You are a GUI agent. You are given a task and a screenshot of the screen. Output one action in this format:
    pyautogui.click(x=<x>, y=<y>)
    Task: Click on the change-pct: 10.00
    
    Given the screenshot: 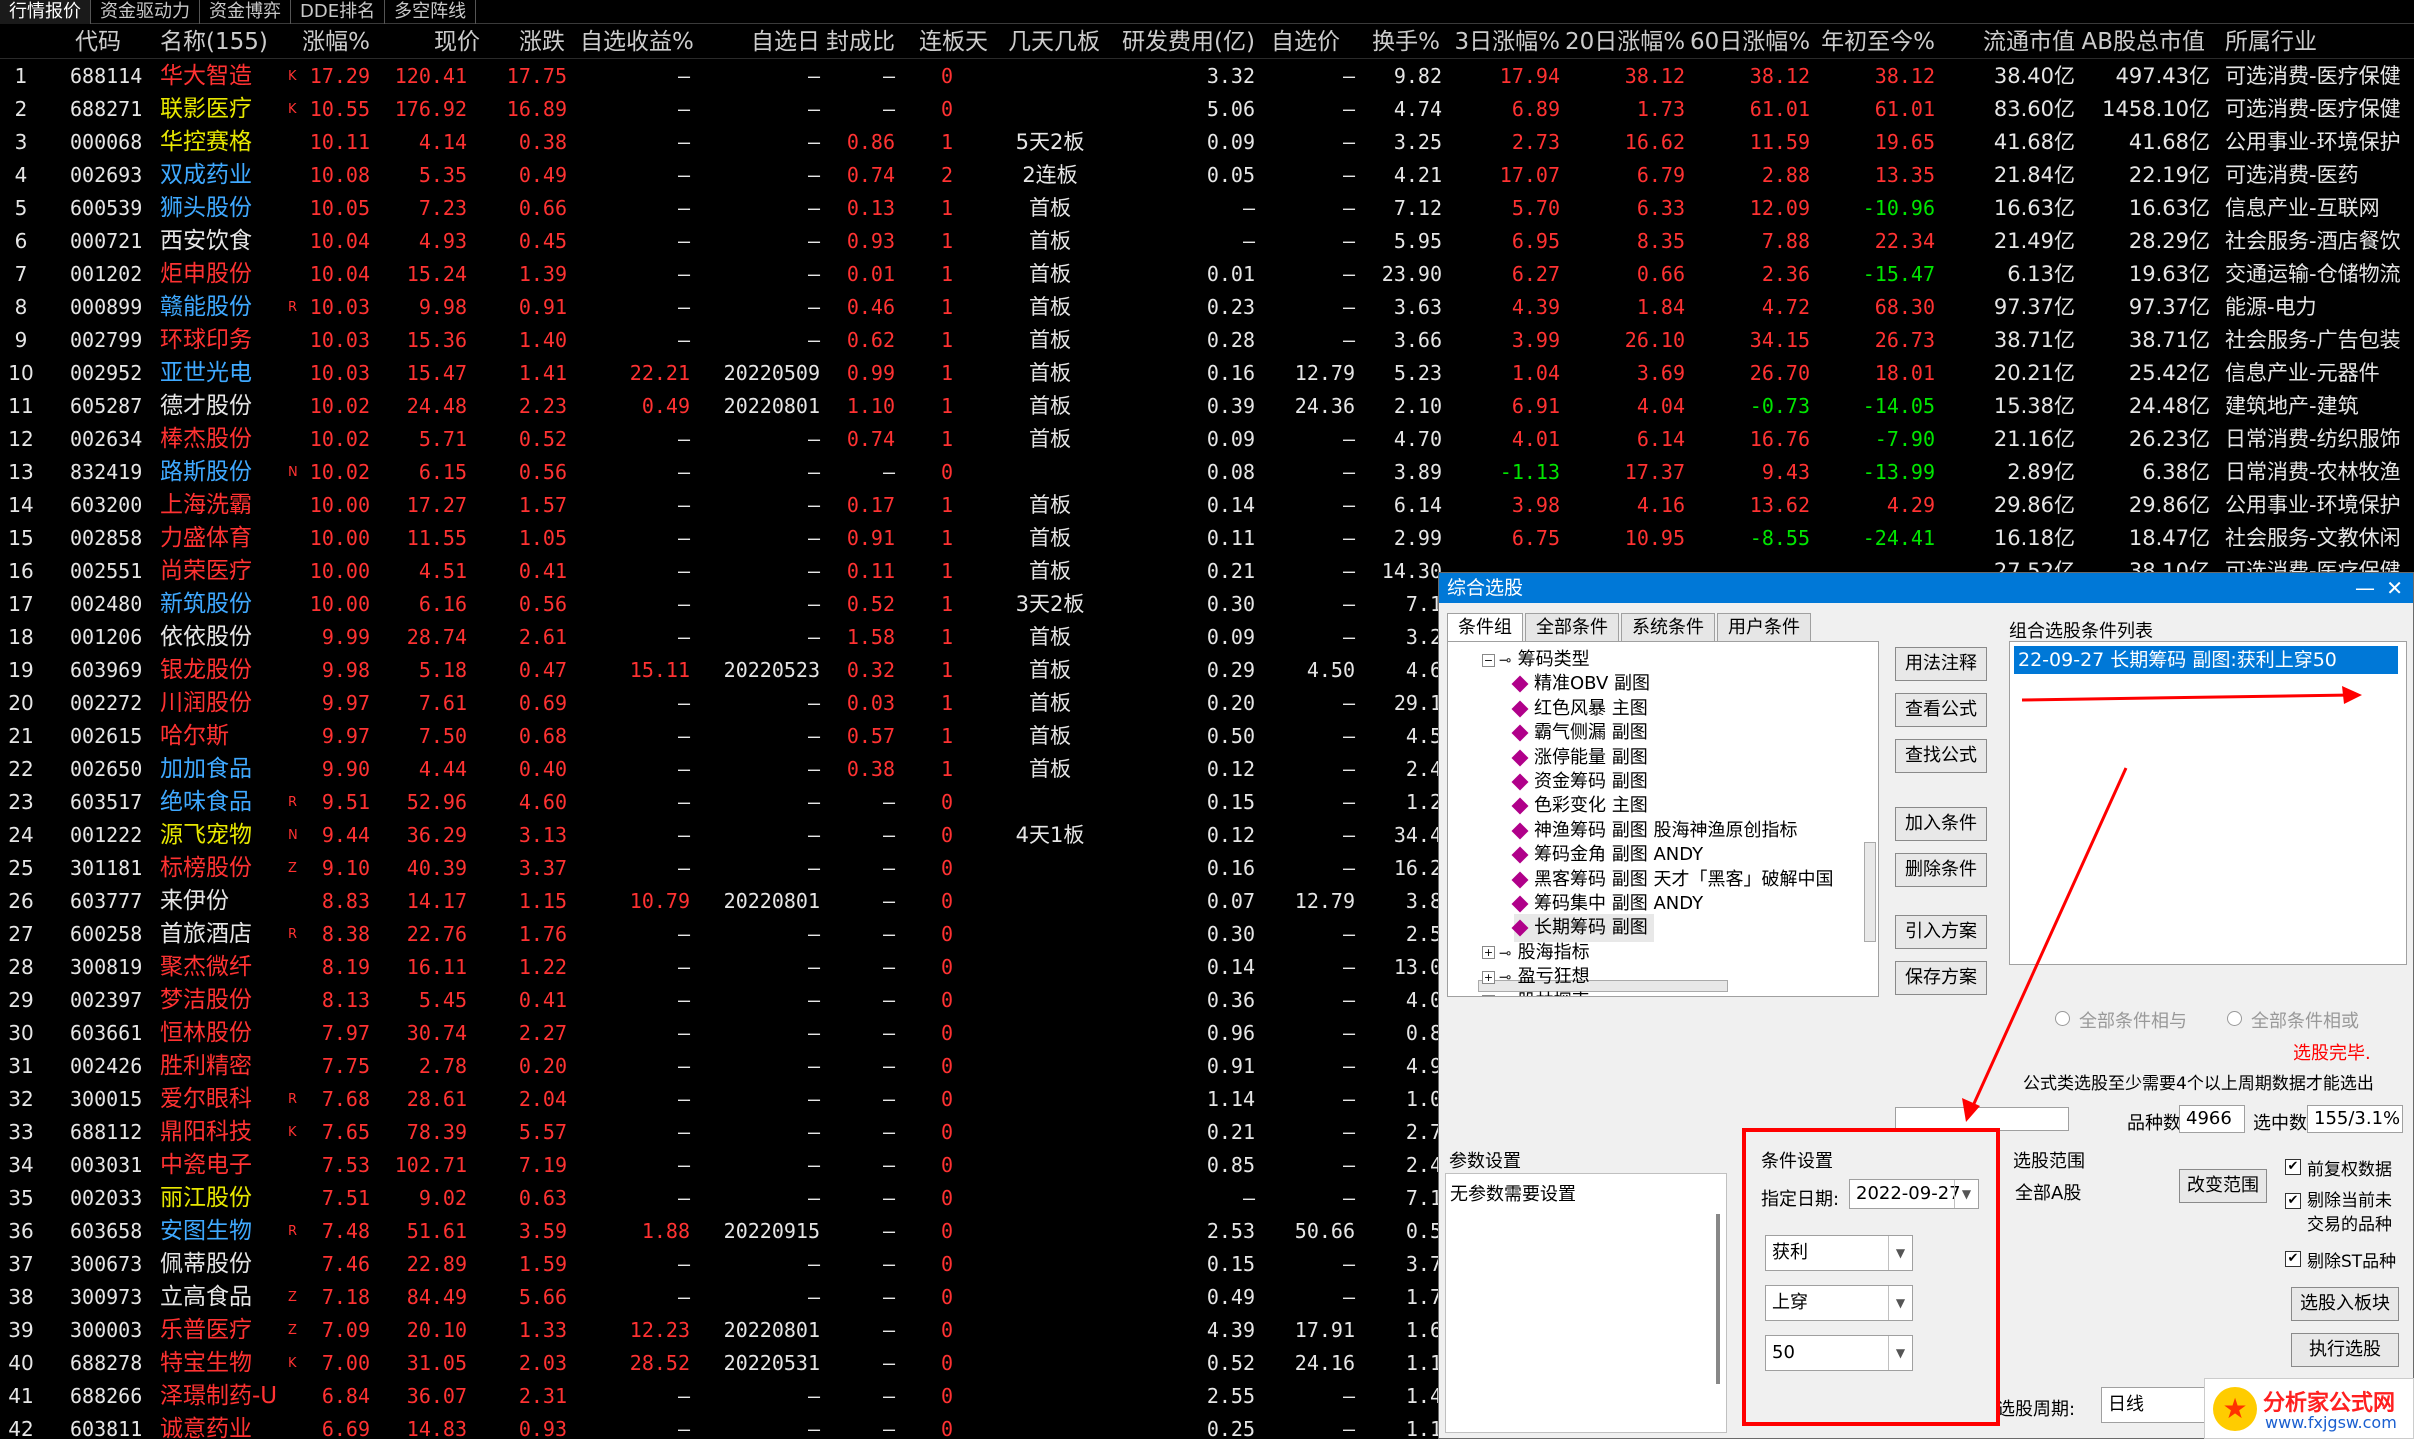 What is the action you would take?
    pyautogui.click(x=339, y=538)
    